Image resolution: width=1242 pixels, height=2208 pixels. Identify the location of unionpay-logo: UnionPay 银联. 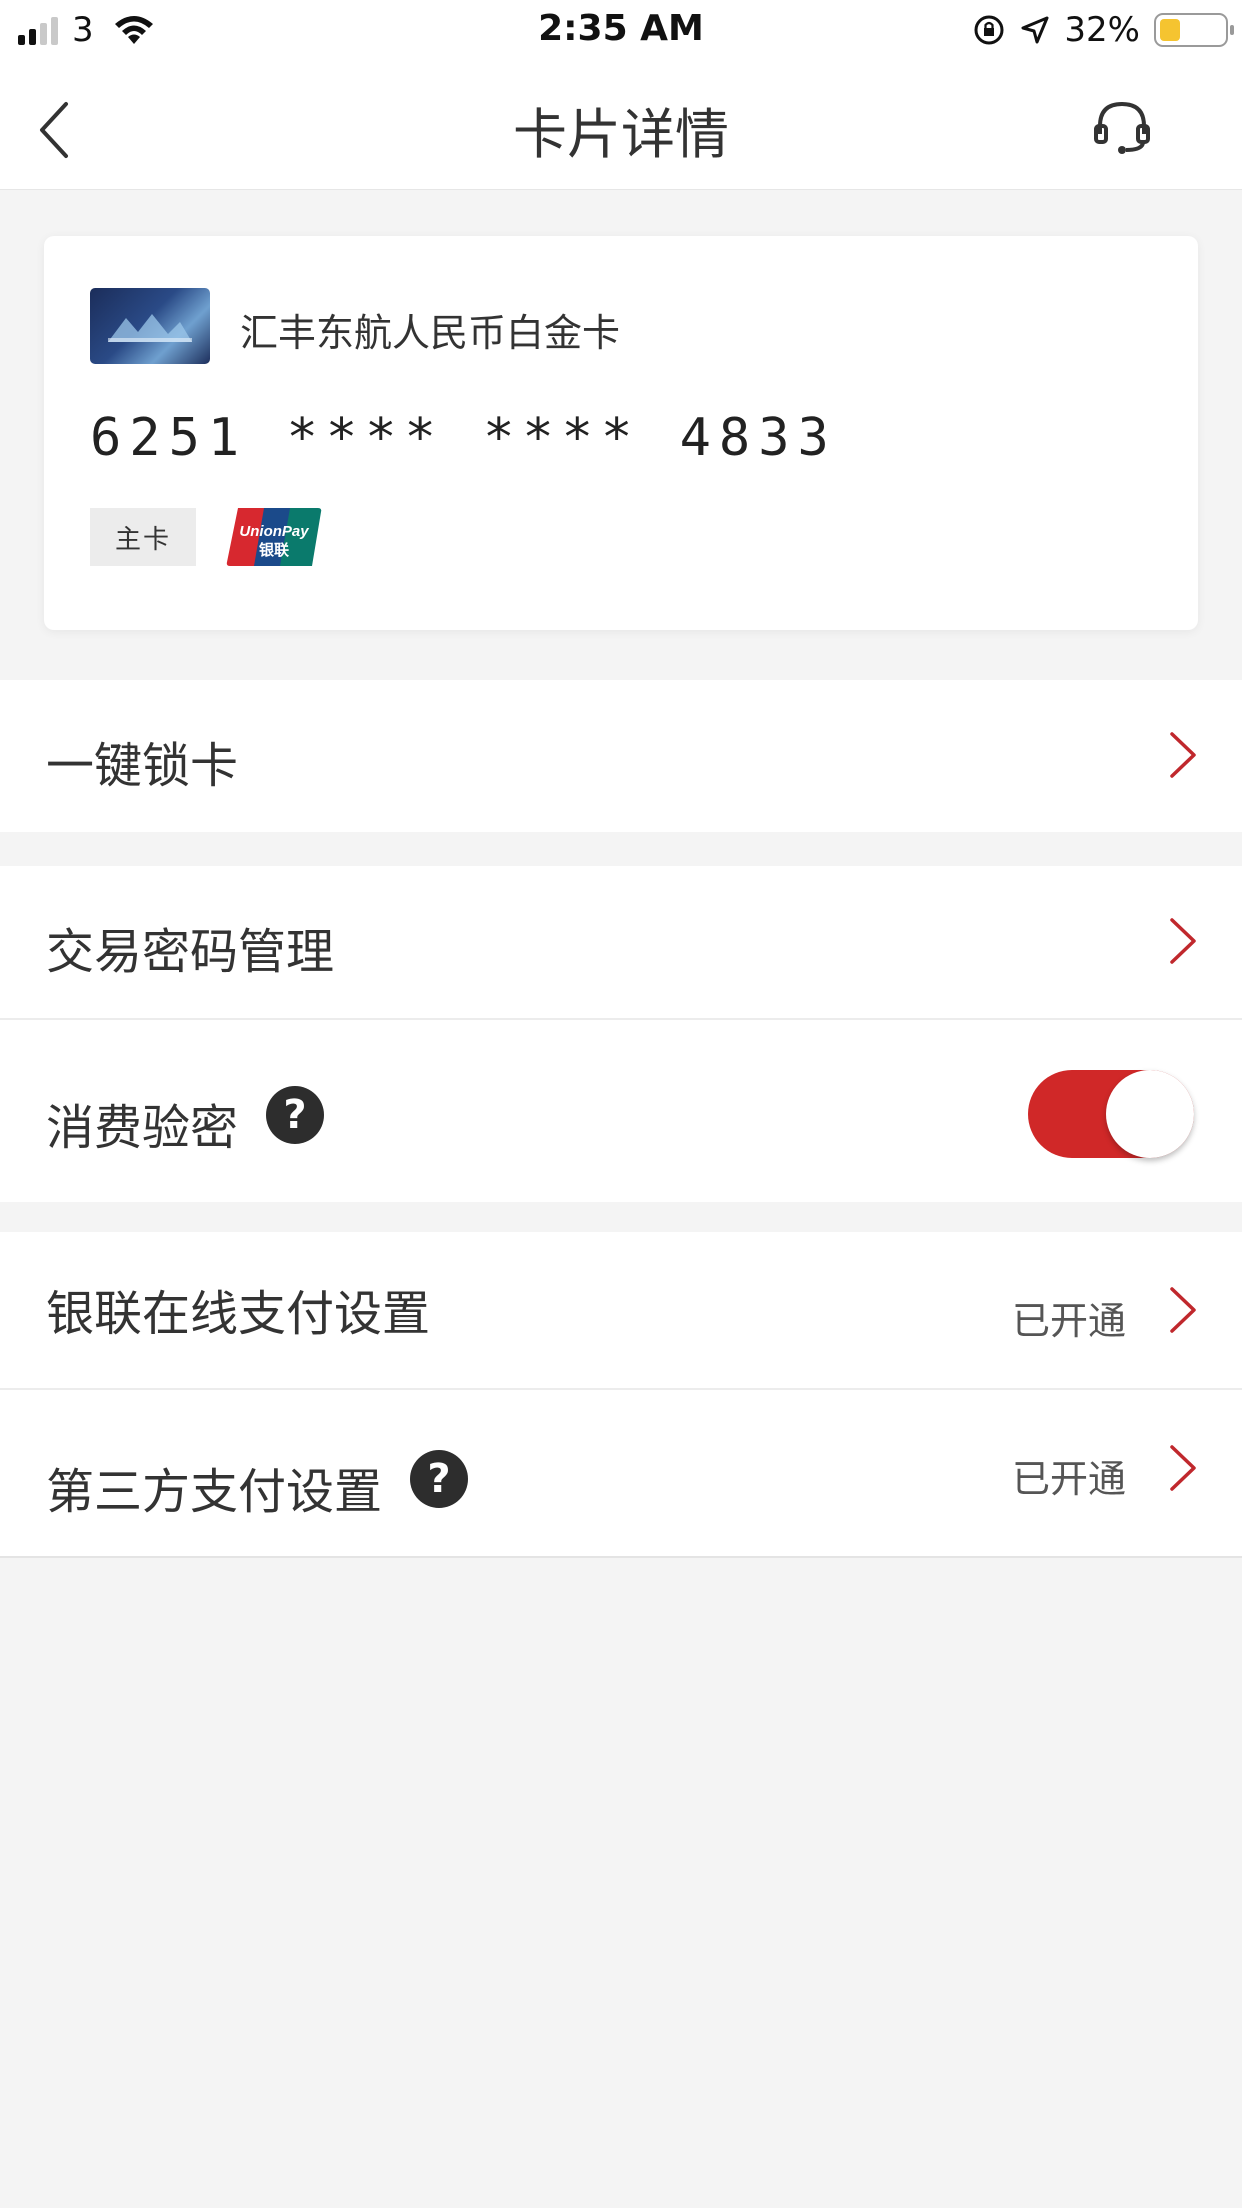
(274, 537).